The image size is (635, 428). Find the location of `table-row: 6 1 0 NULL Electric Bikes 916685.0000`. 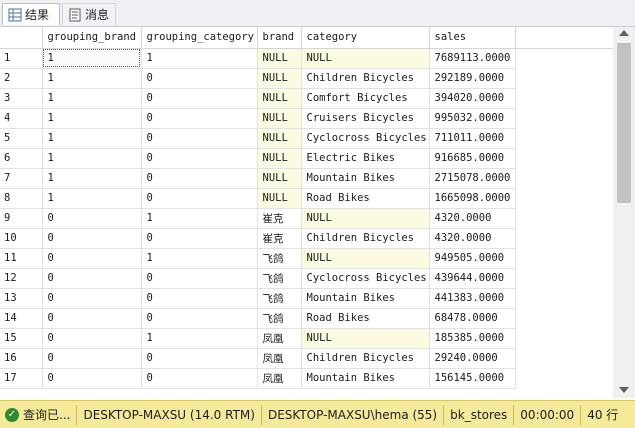

table-row: 6 1 0 NULL Electric Bikes 916685.0000 is located at coordinates (306, 158).